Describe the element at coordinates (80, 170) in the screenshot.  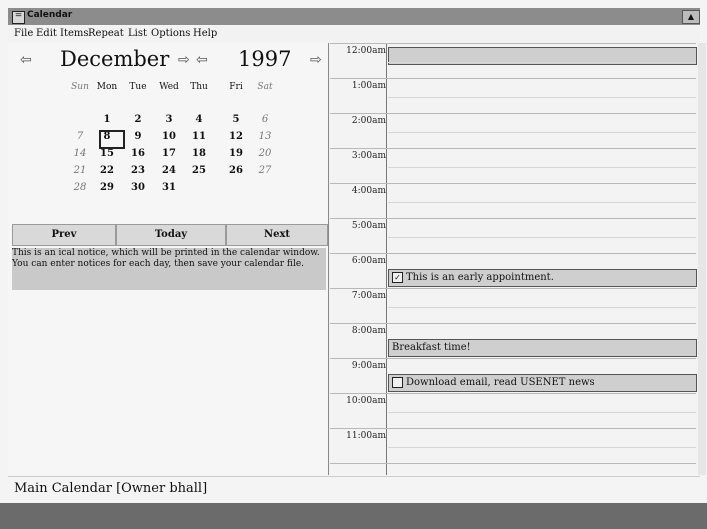
I see `calendar-day: 21` at that location.